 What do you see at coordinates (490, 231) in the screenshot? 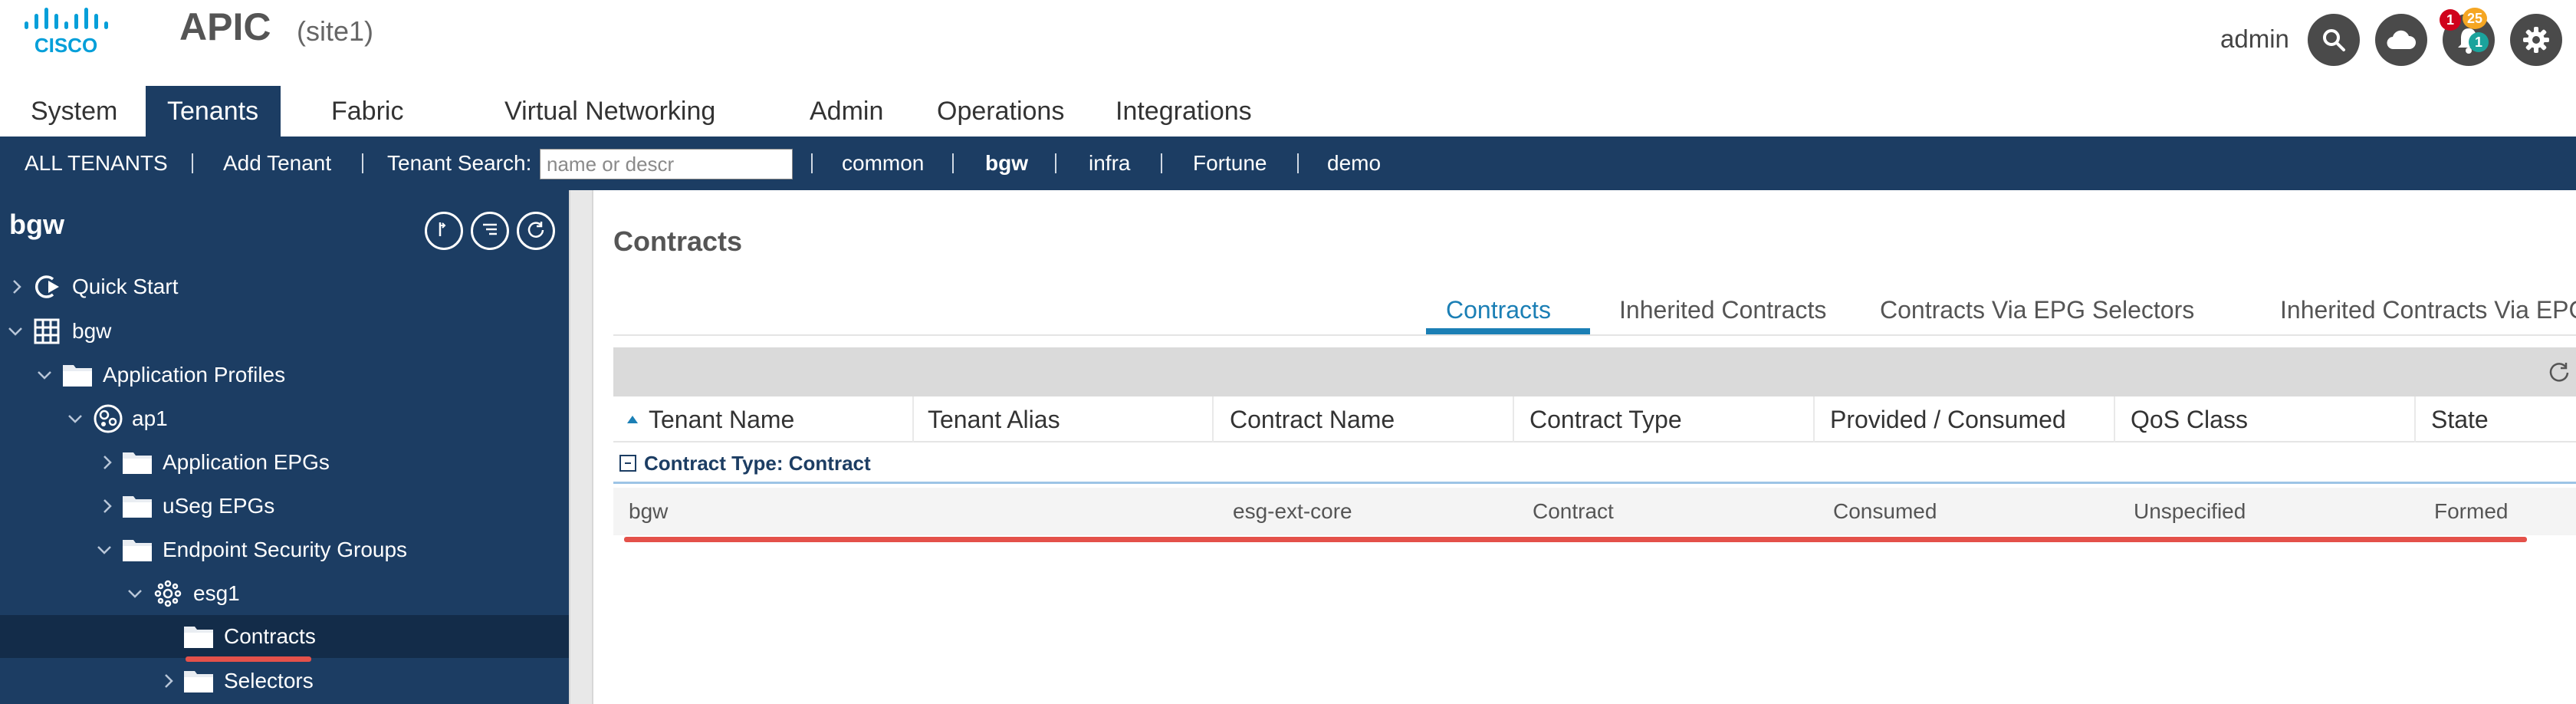
I see `sidebar-tool-list` at bounding box center [490, 231].